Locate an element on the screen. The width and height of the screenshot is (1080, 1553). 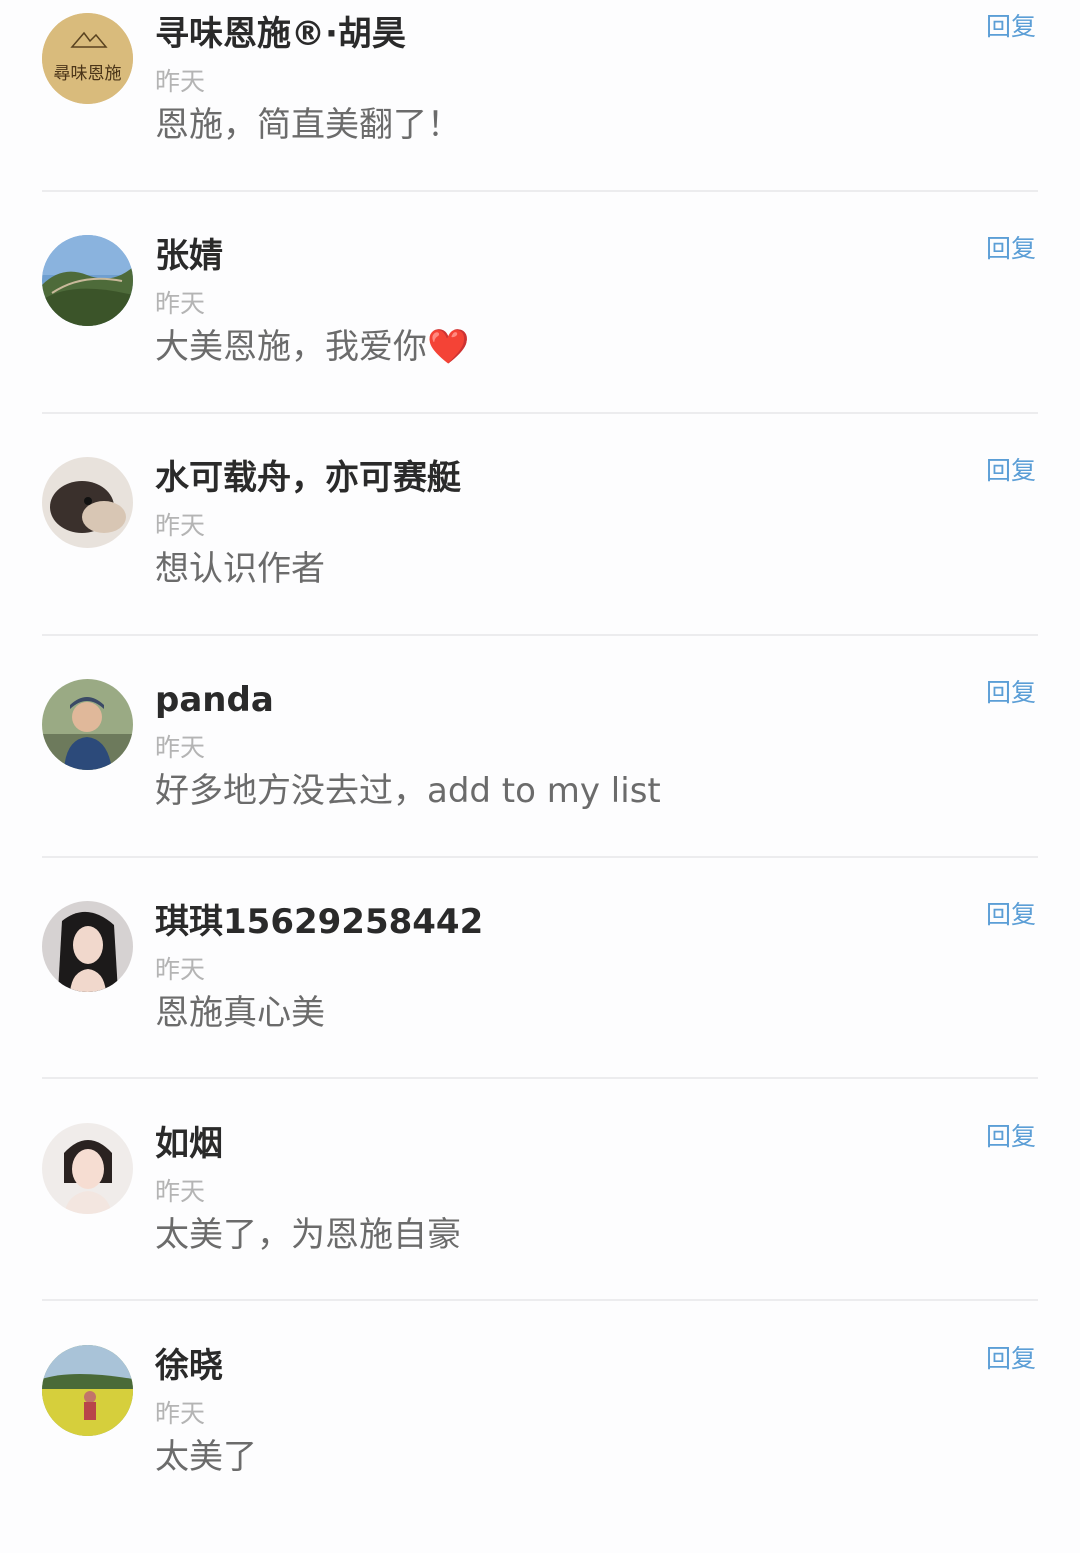
commenter-name: 琪琪15629258442 is located at coordinates (319, 922).